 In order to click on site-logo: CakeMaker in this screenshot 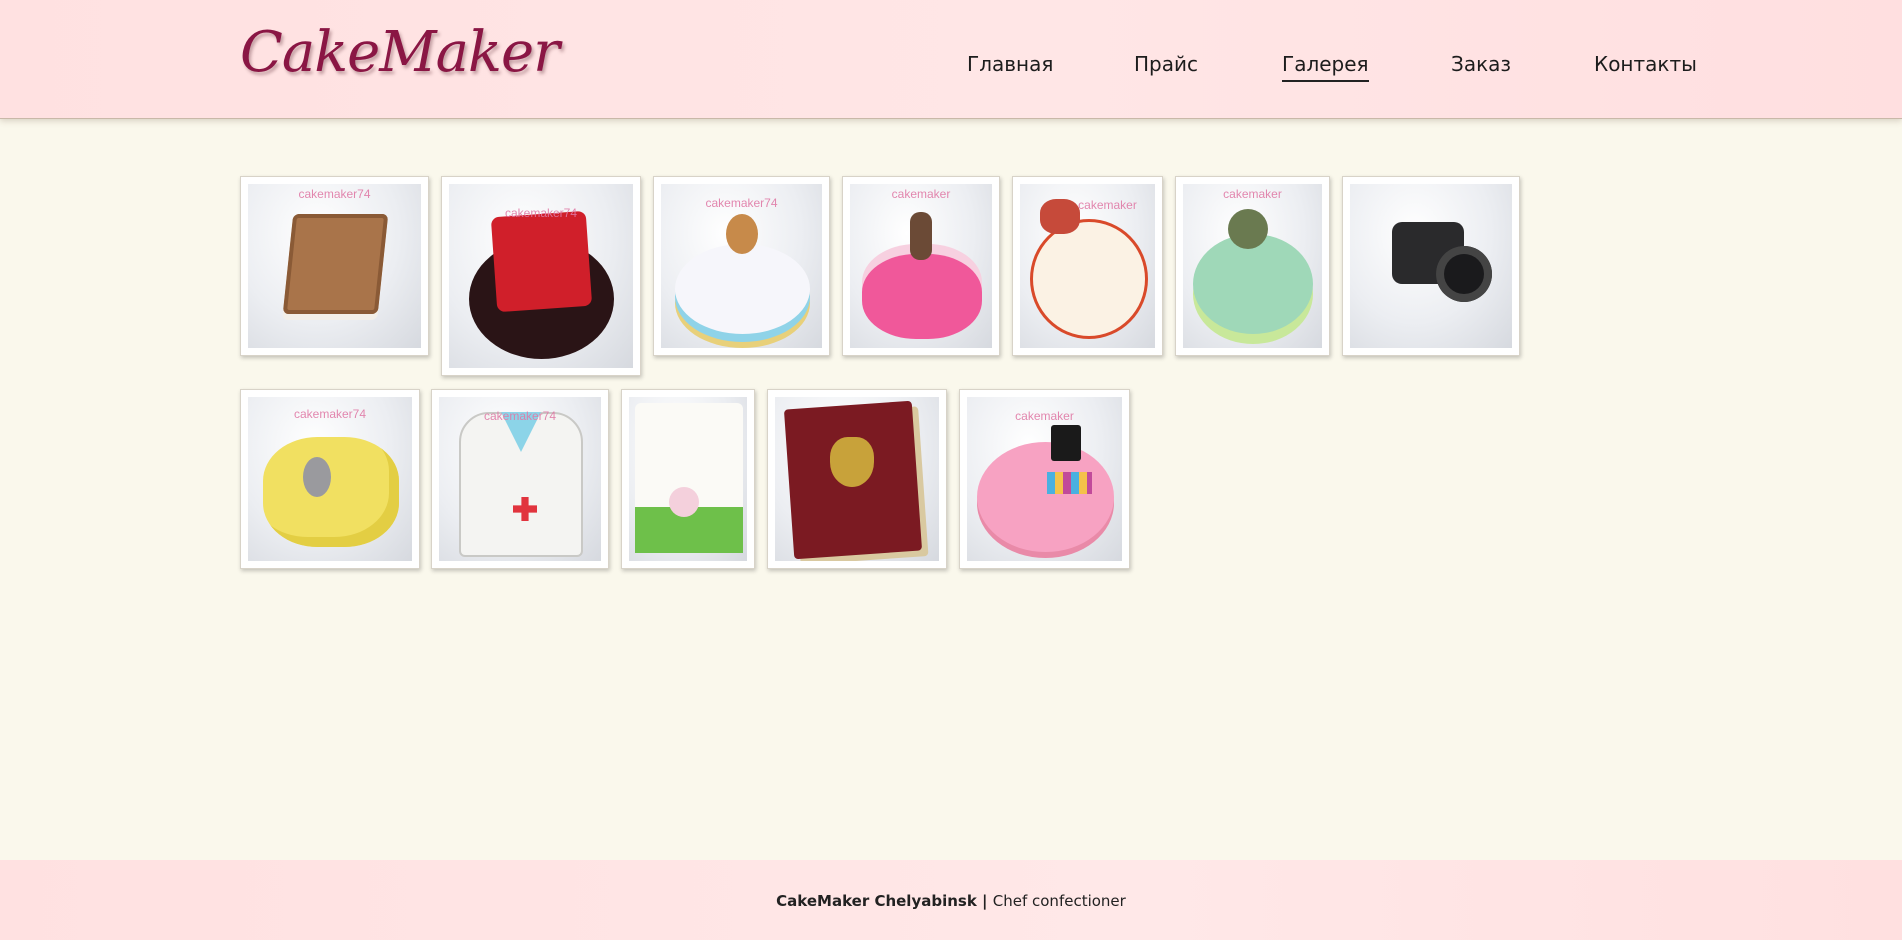, I will do `click(400, 52)`.